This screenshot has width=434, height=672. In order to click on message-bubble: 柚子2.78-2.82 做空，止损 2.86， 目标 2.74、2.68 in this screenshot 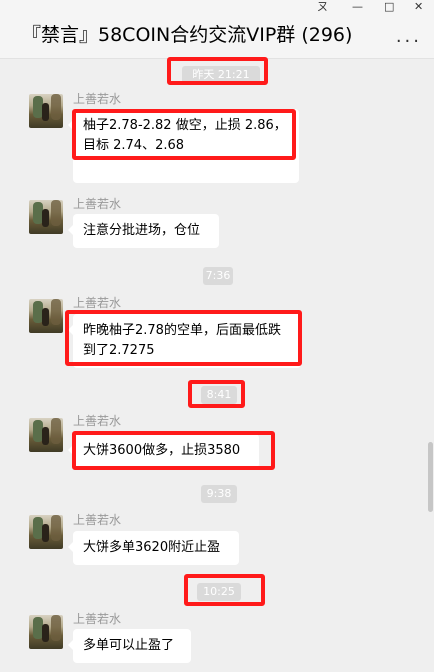, I will do `click(183, 146)`.